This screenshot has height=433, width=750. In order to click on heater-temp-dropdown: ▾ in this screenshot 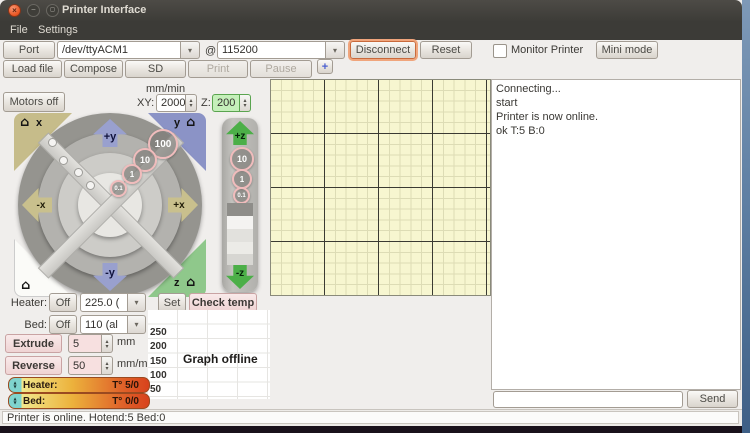, I will do `click(137, 302)`.